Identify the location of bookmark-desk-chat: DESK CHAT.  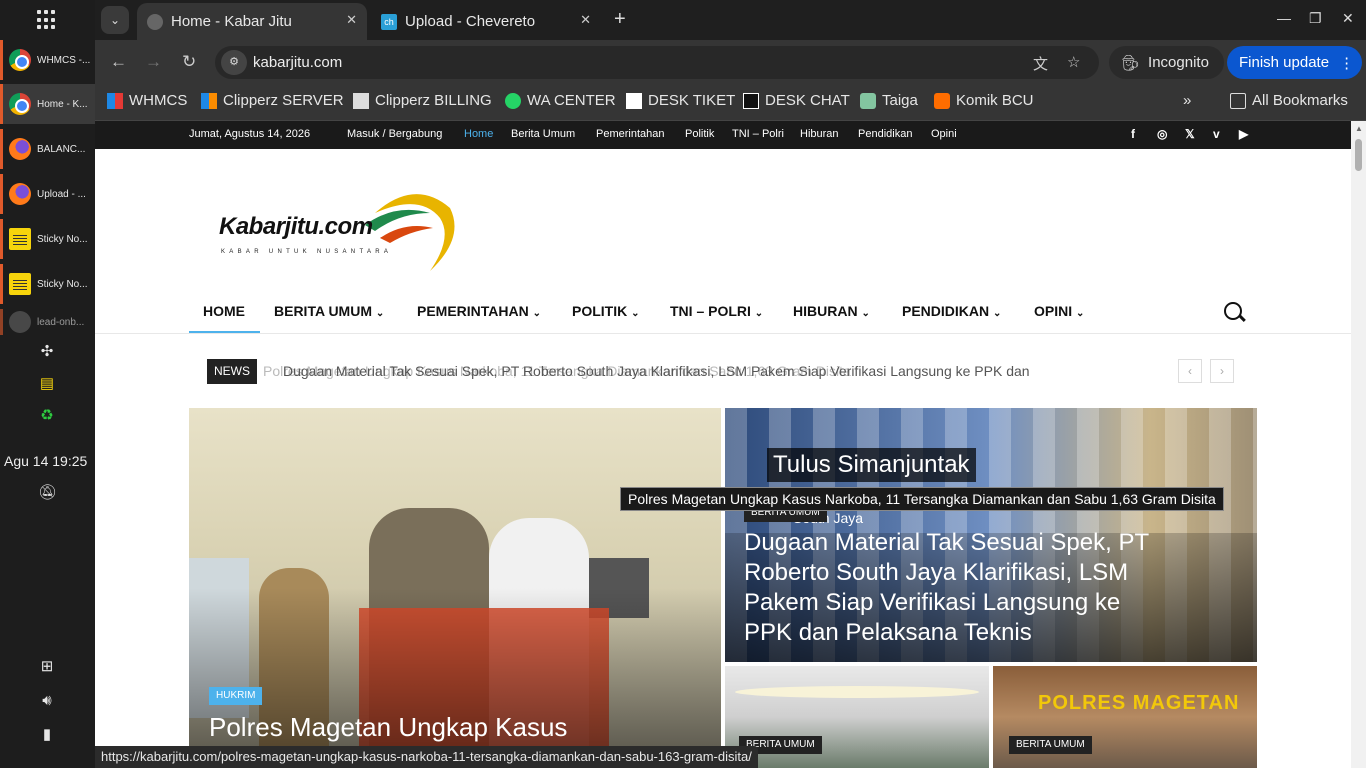
(796, 100).